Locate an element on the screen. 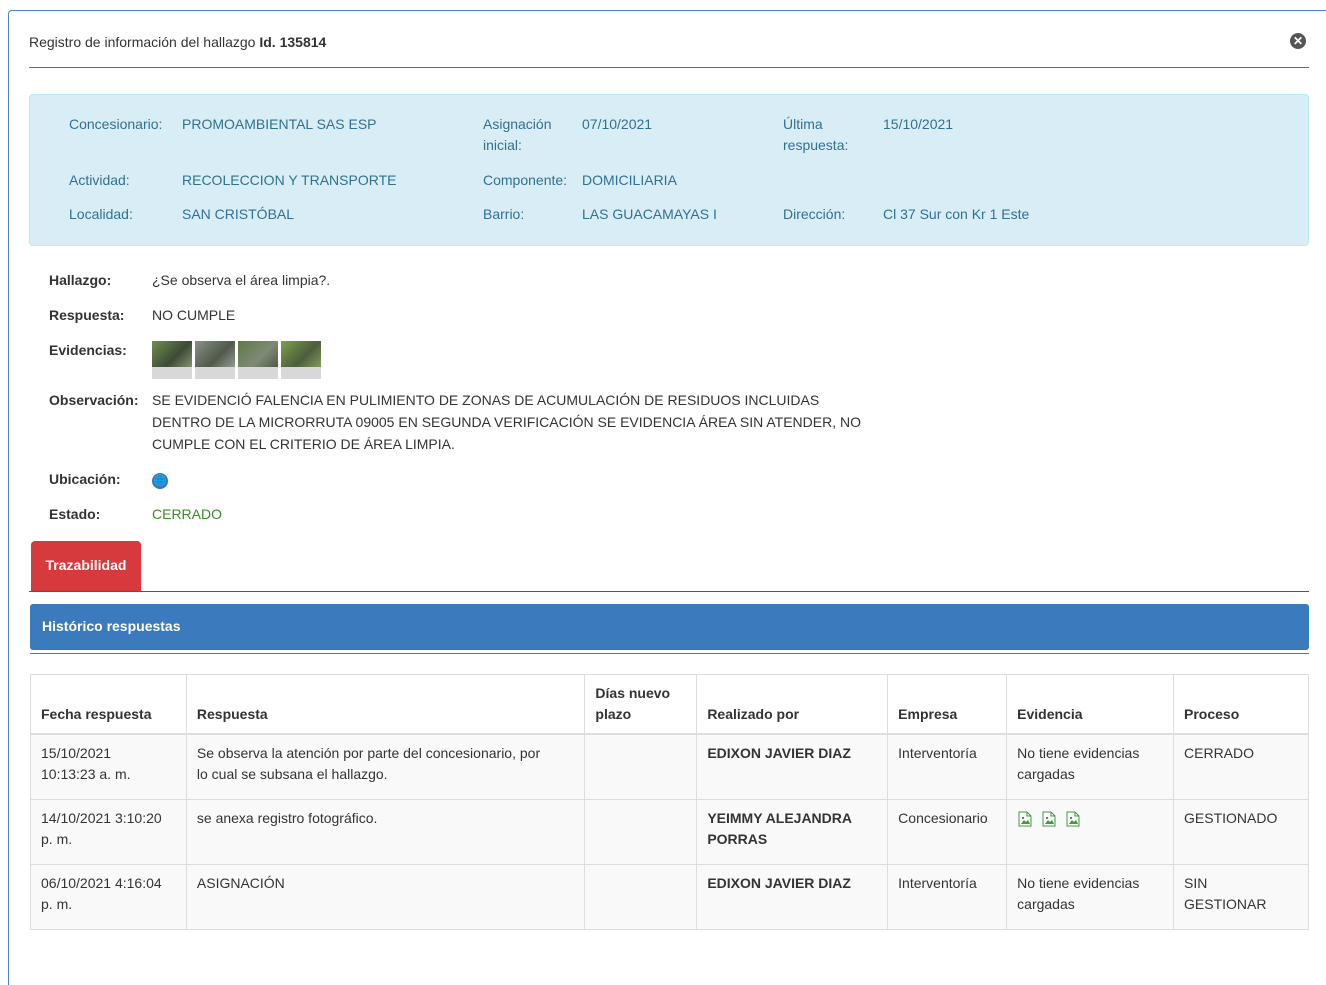 This screenshot has height=985, width=1326. col-empresa: Empresa is located at coordinates (947, 704).